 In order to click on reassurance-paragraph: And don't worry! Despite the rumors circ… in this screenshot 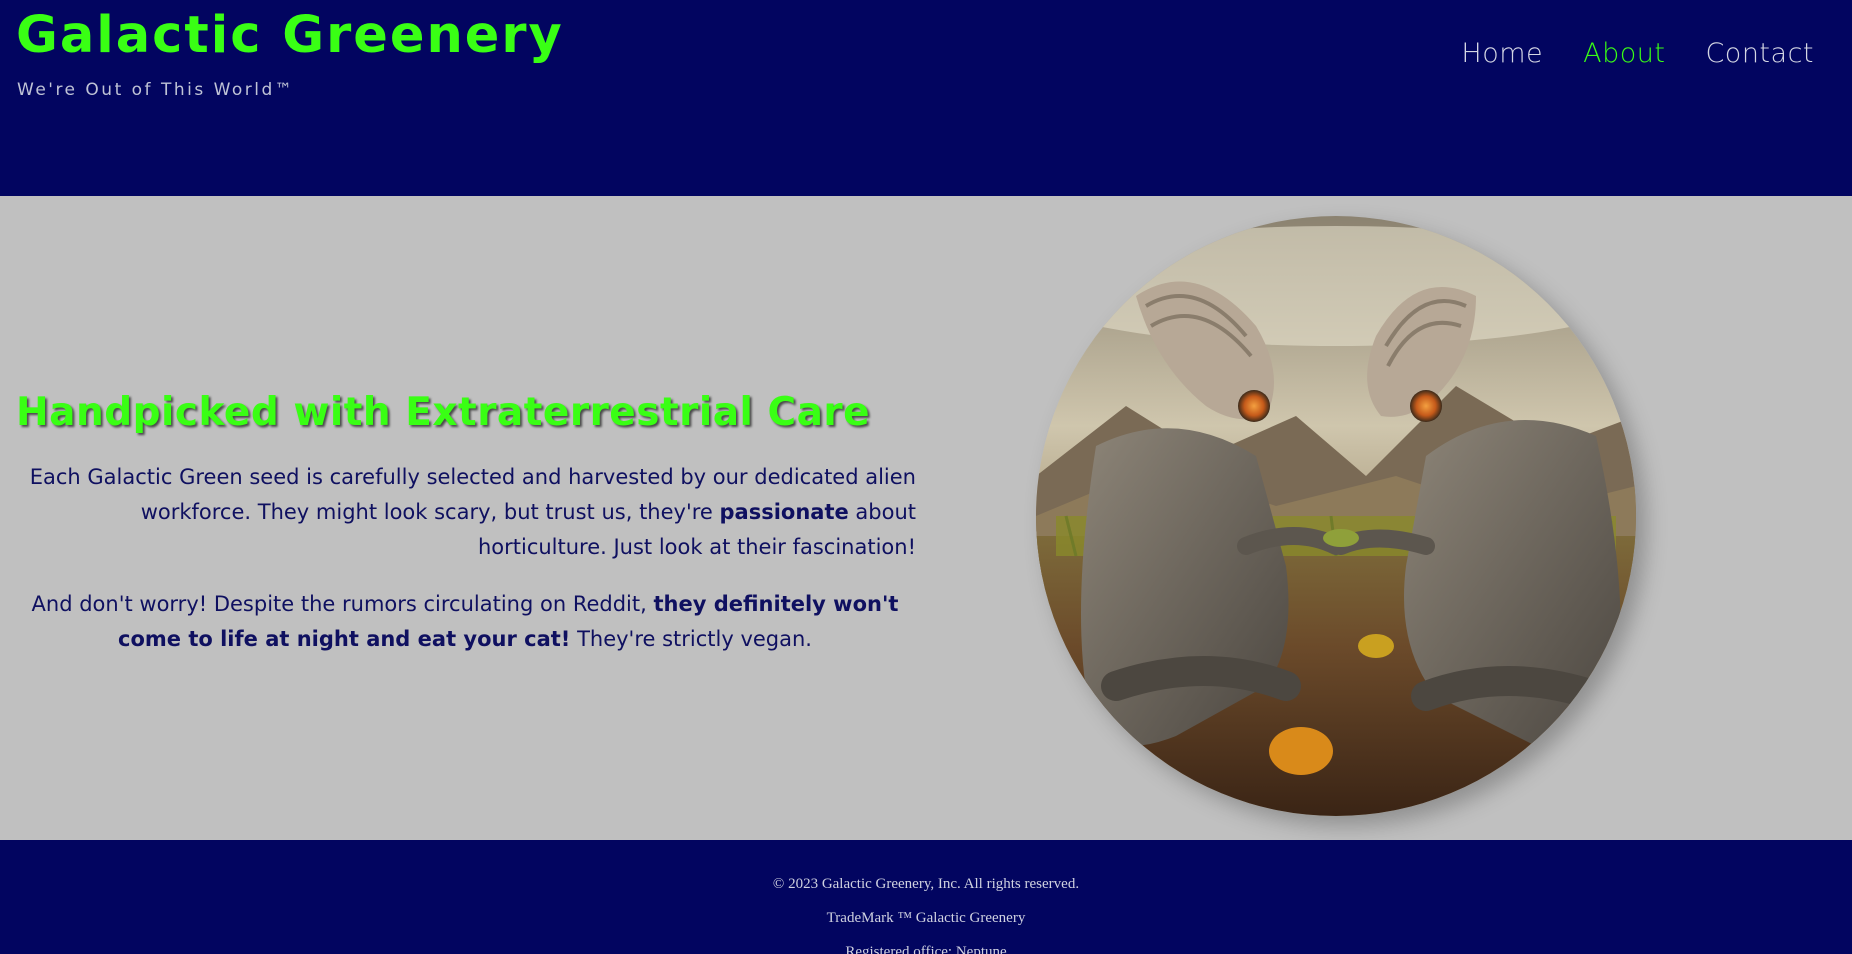, I will do `click(465, 622)`.